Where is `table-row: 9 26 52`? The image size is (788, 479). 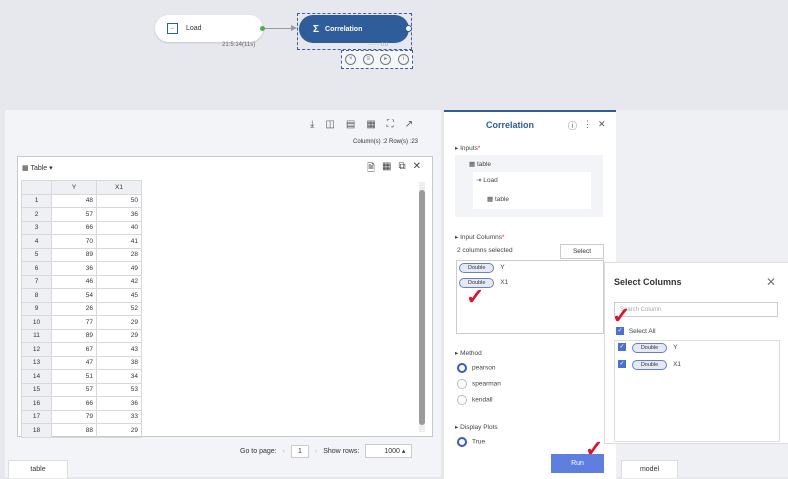
table-row: 9 26 52 is located at coordinates (81, 308).